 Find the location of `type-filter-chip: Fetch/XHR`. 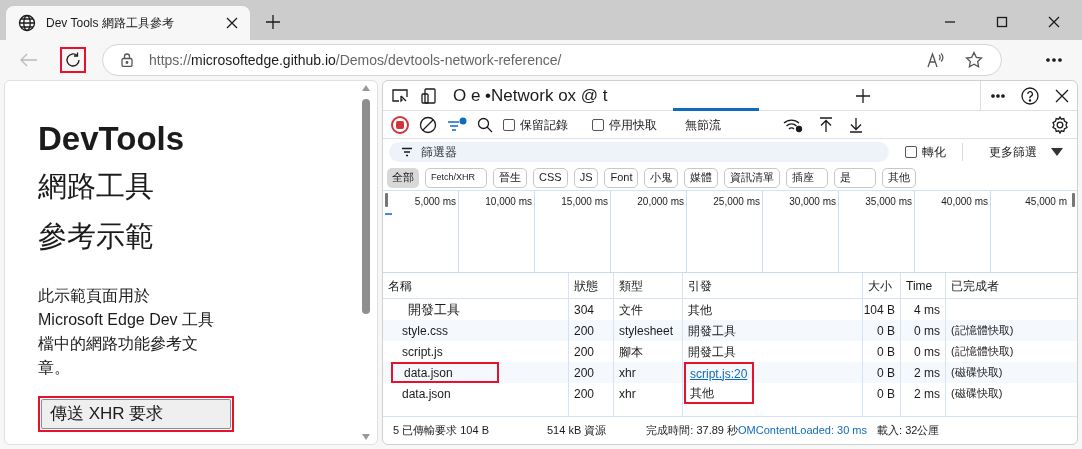

type-filter-chip: Fetch/XHR is located at coordinates (456, 177).